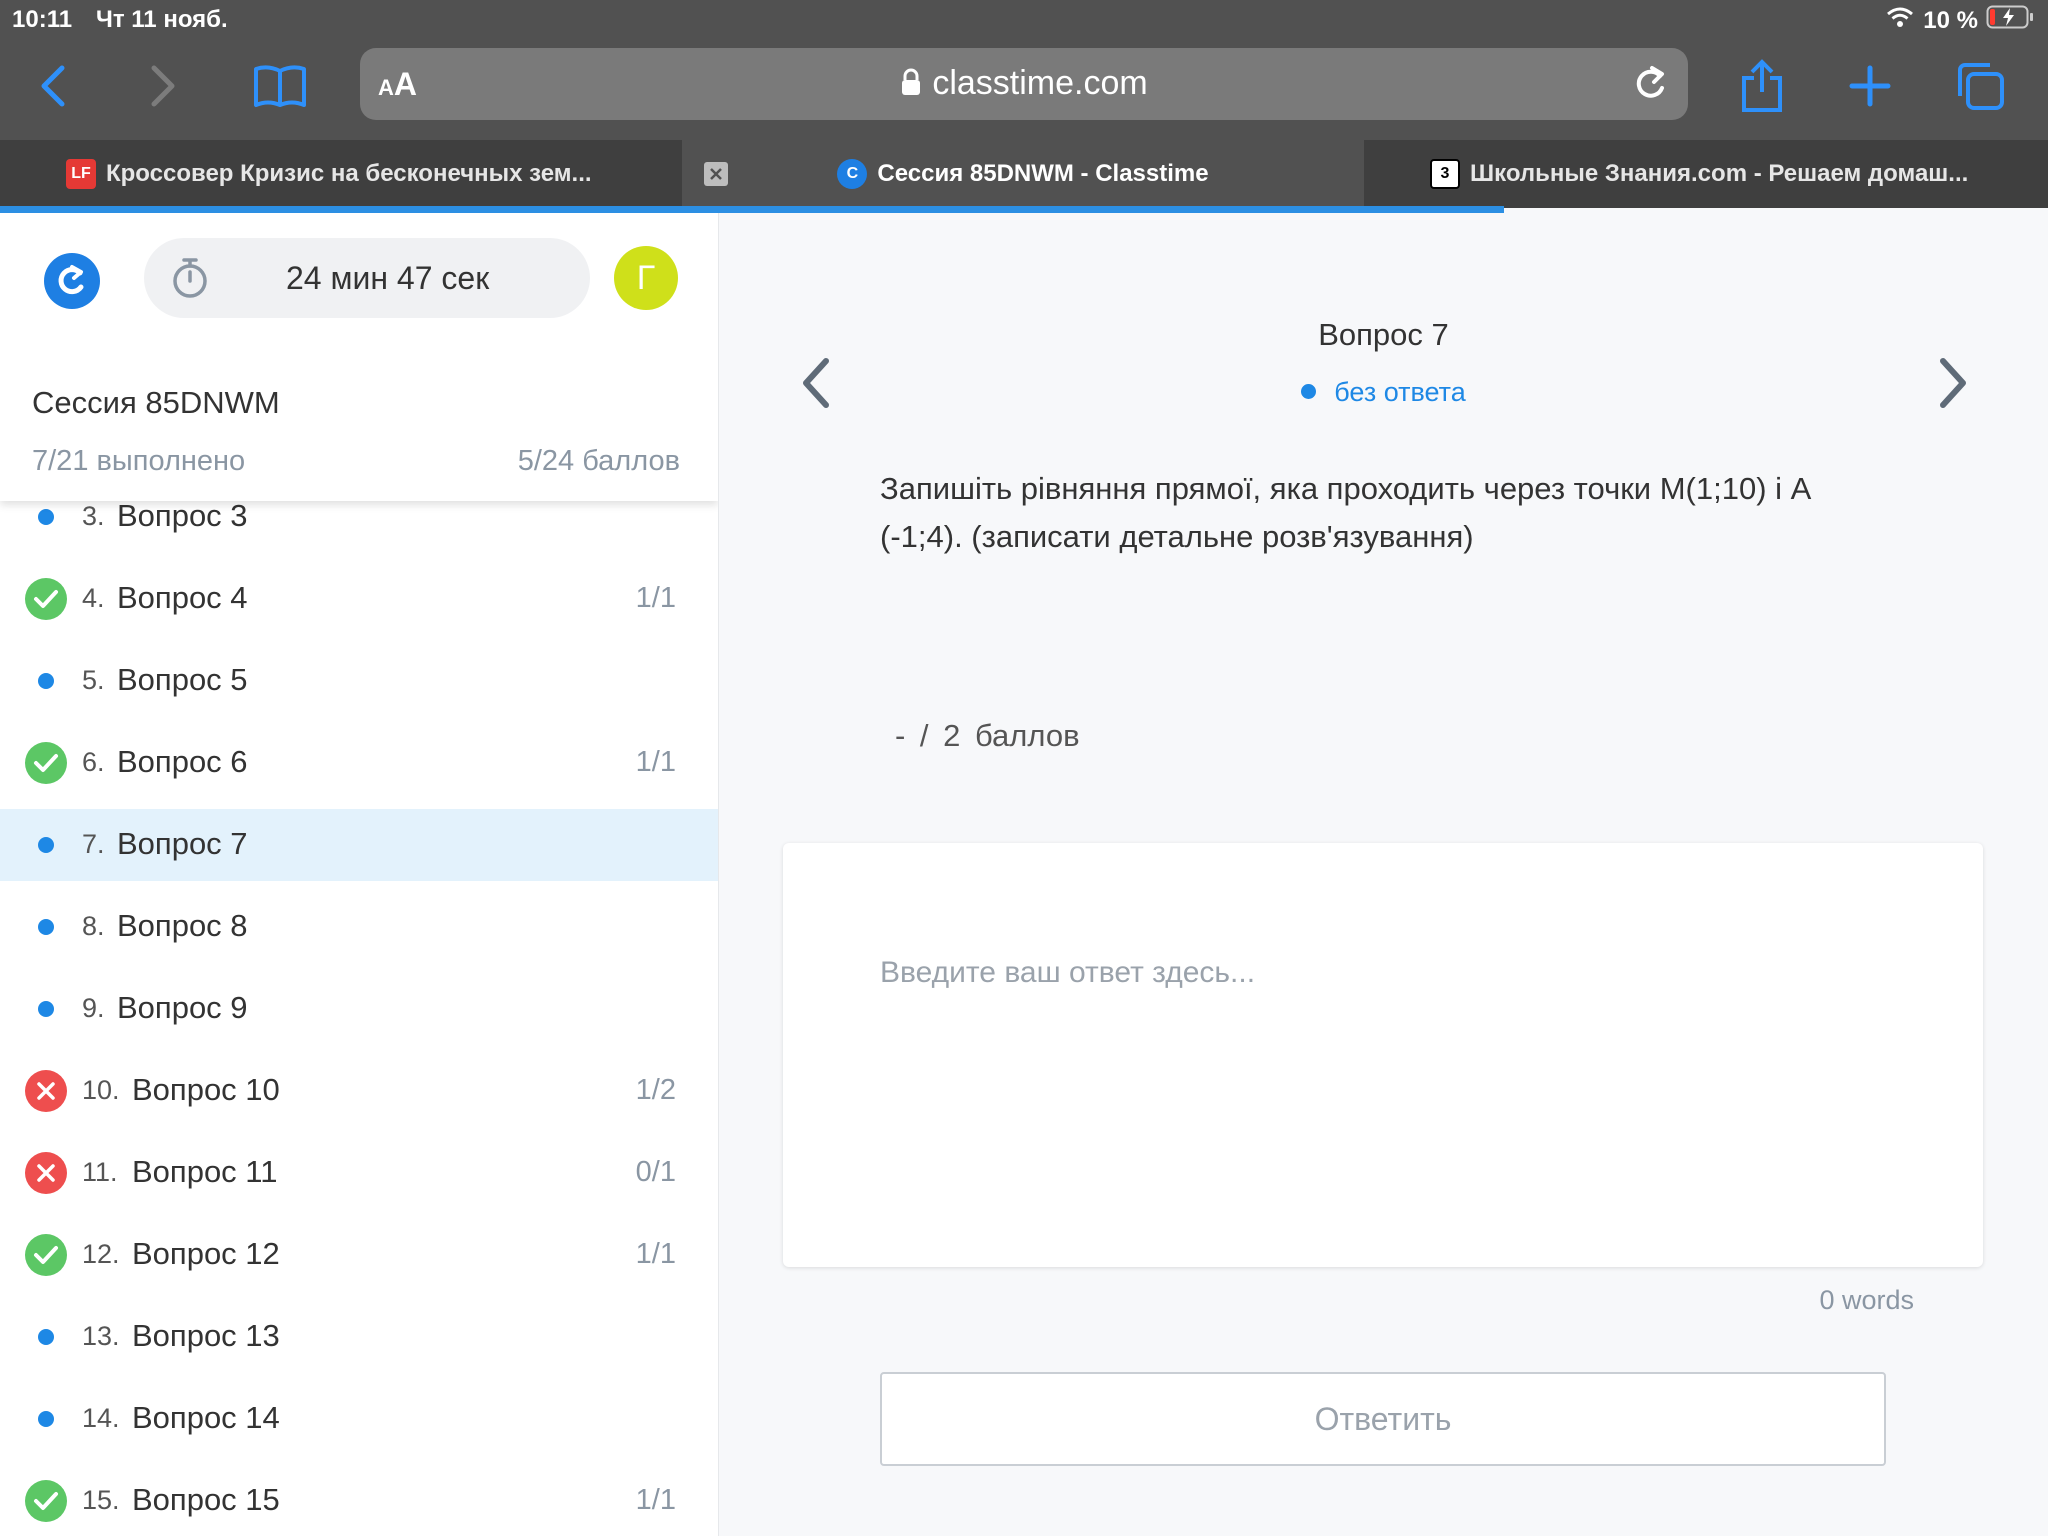  Describe the element at coordinates (206, 1089) in the screenshot. I see `question-label: Вопрос 10` at that location.